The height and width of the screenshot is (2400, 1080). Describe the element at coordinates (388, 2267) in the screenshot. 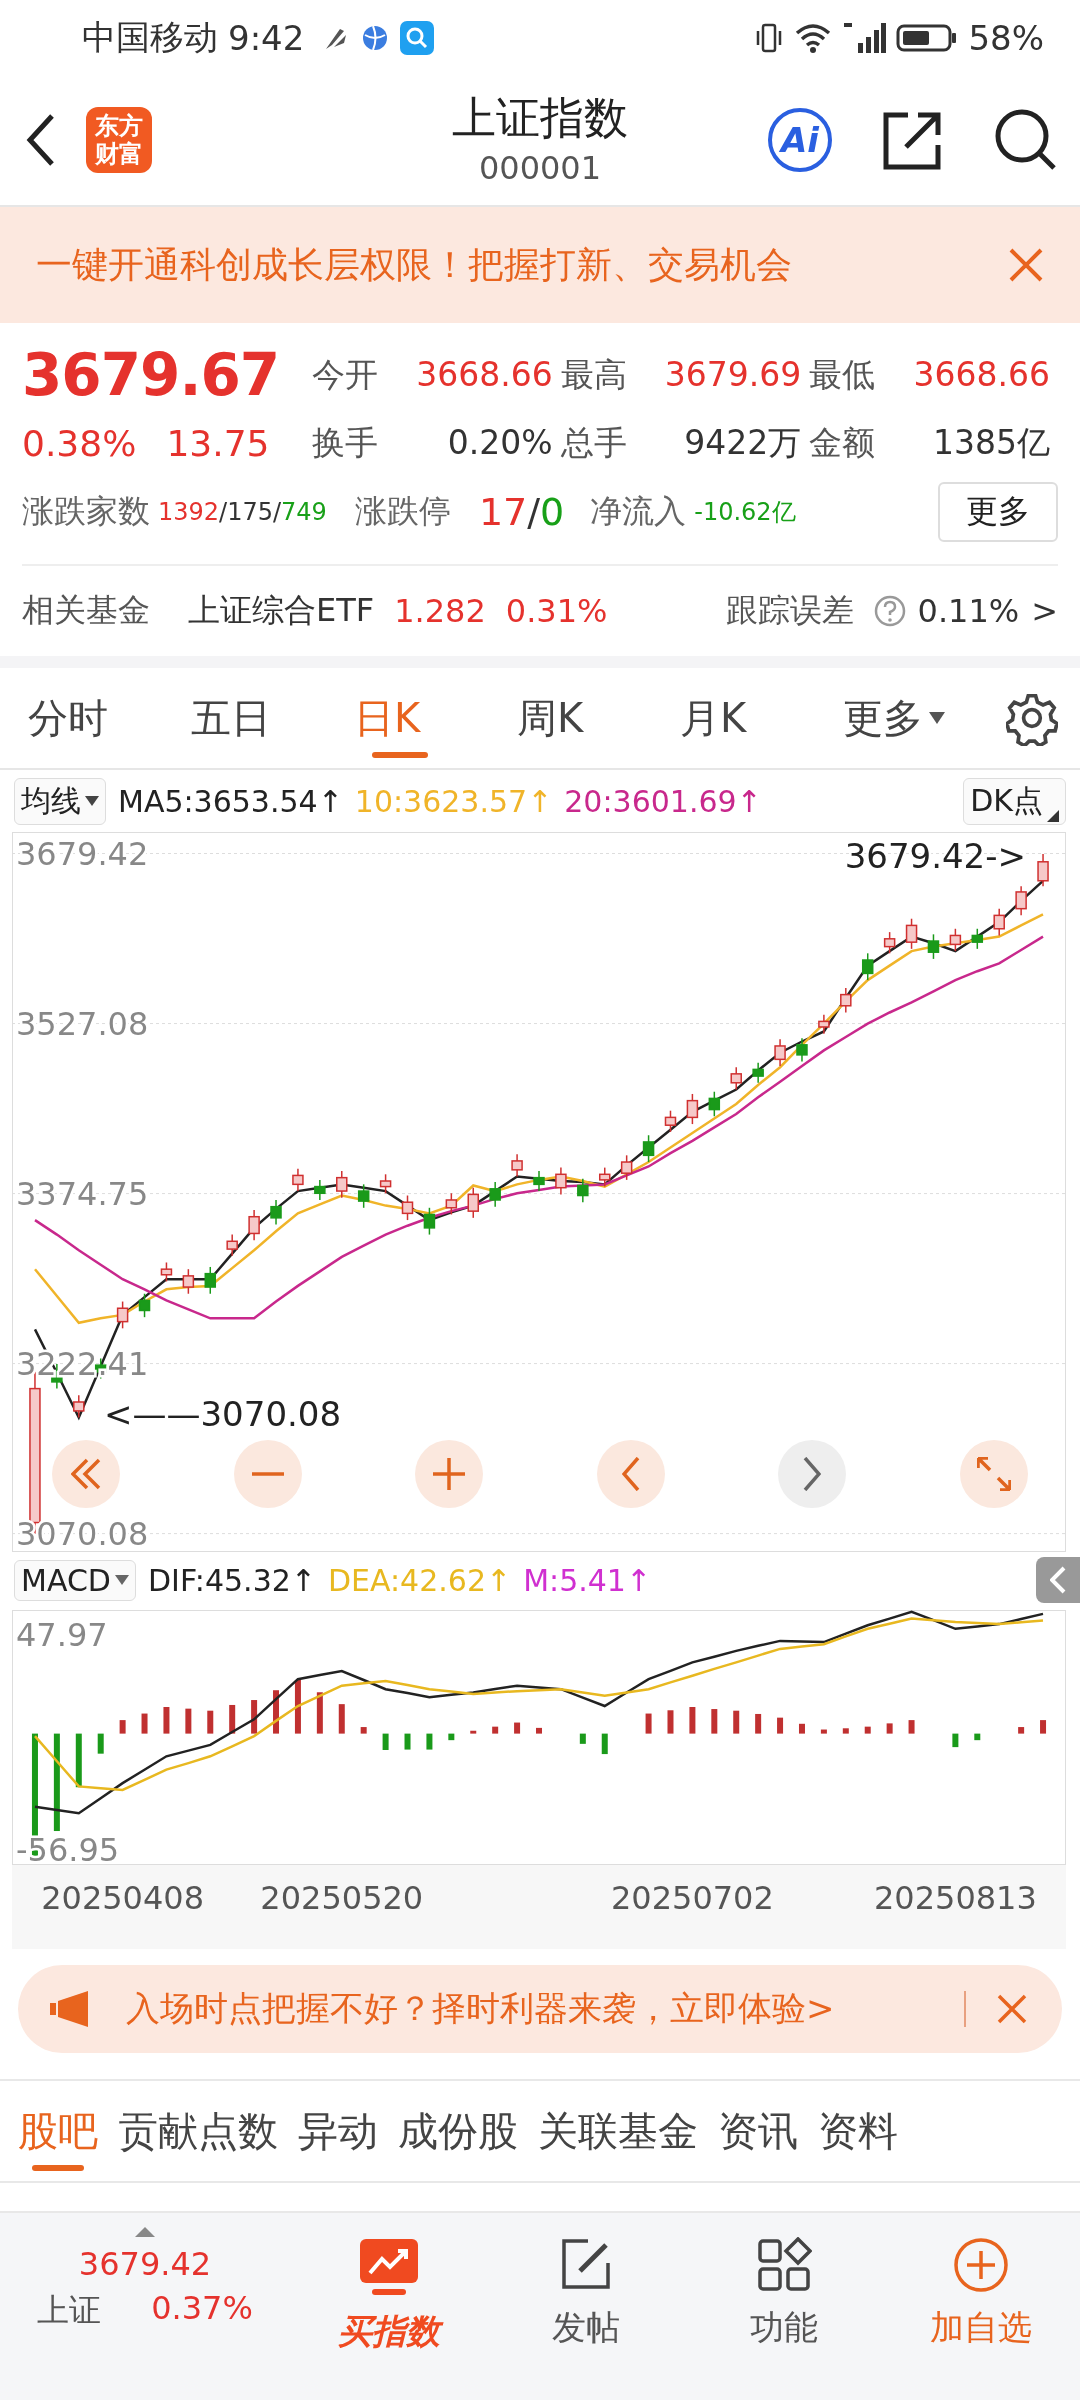

I see `trend-chart-icon` at that location.